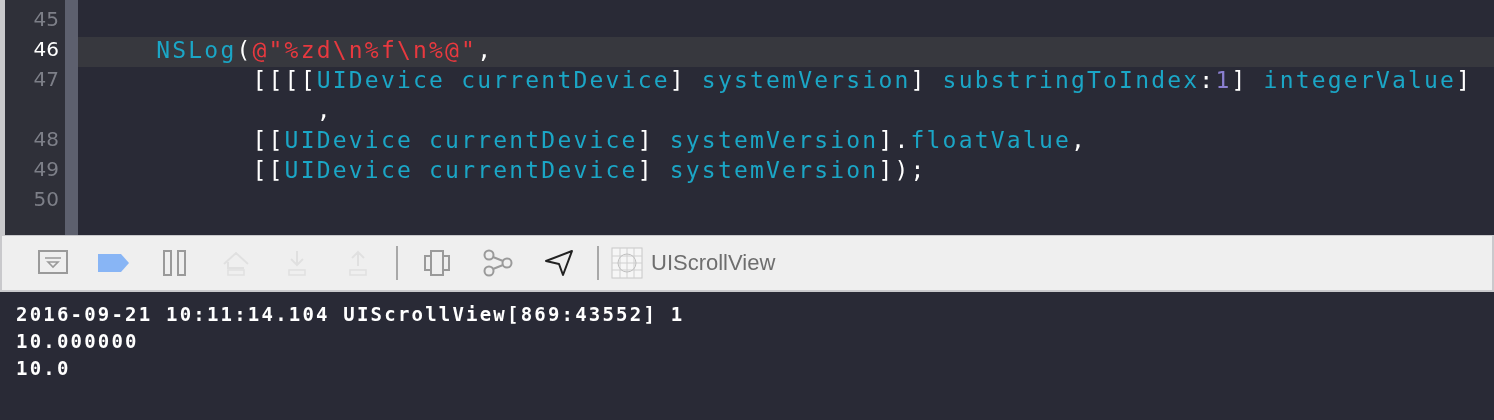 The image size is (1494, 420). What do you see at coordinates (325, 50) in the screenshot?
I see `code-line: NSLog(@"%zd\n%f\n%@",` at bounding box center [325, 50].